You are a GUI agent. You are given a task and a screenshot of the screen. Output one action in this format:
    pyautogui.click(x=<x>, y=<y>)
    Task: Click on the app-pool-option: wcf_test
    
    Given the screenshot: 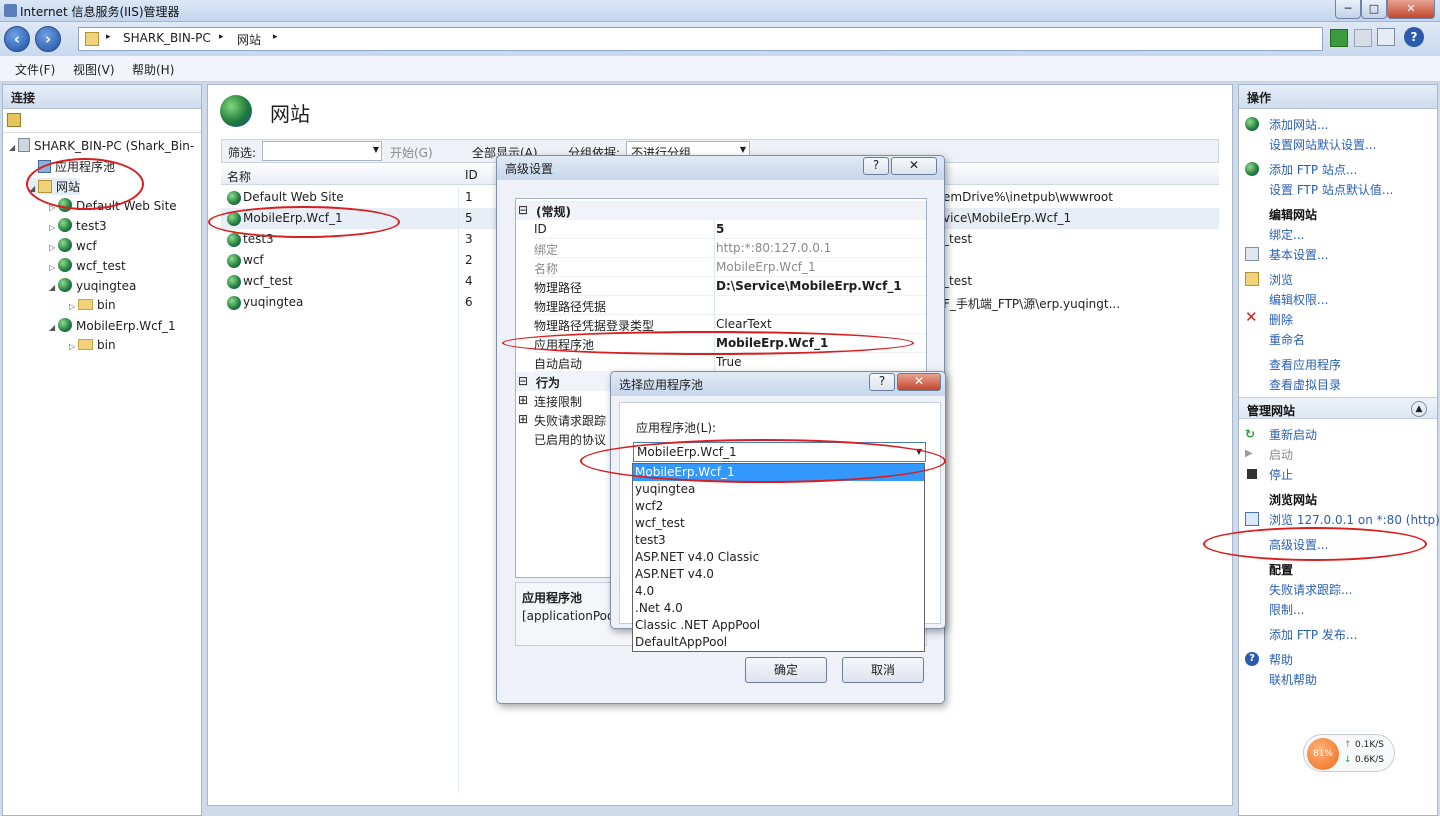 What is the action you would take?
    pyautogui.click(x=778, y=523)
    